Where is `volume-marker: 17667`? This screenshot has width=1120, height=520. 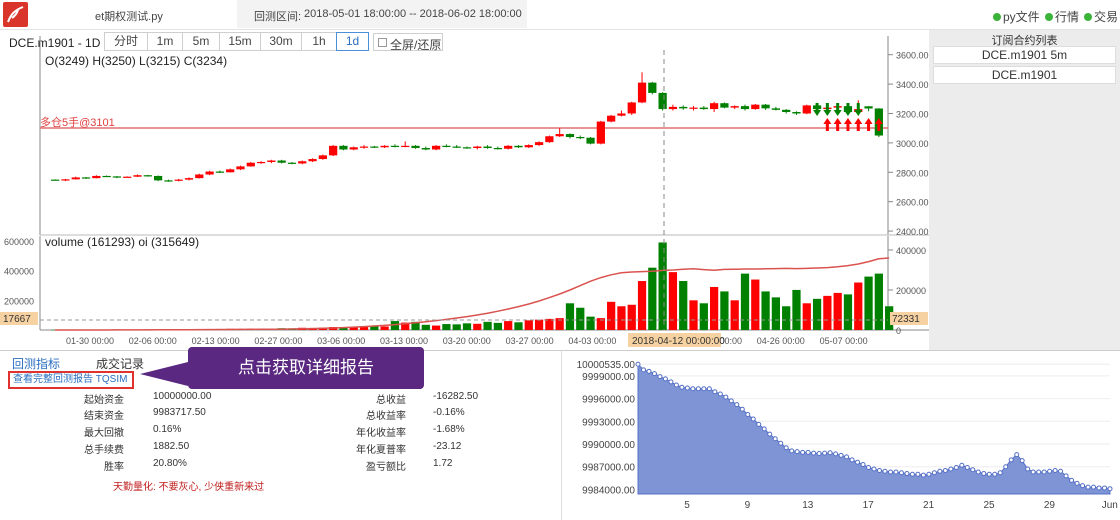
volume-marker: 17667 is located at coordinates (17, 319).